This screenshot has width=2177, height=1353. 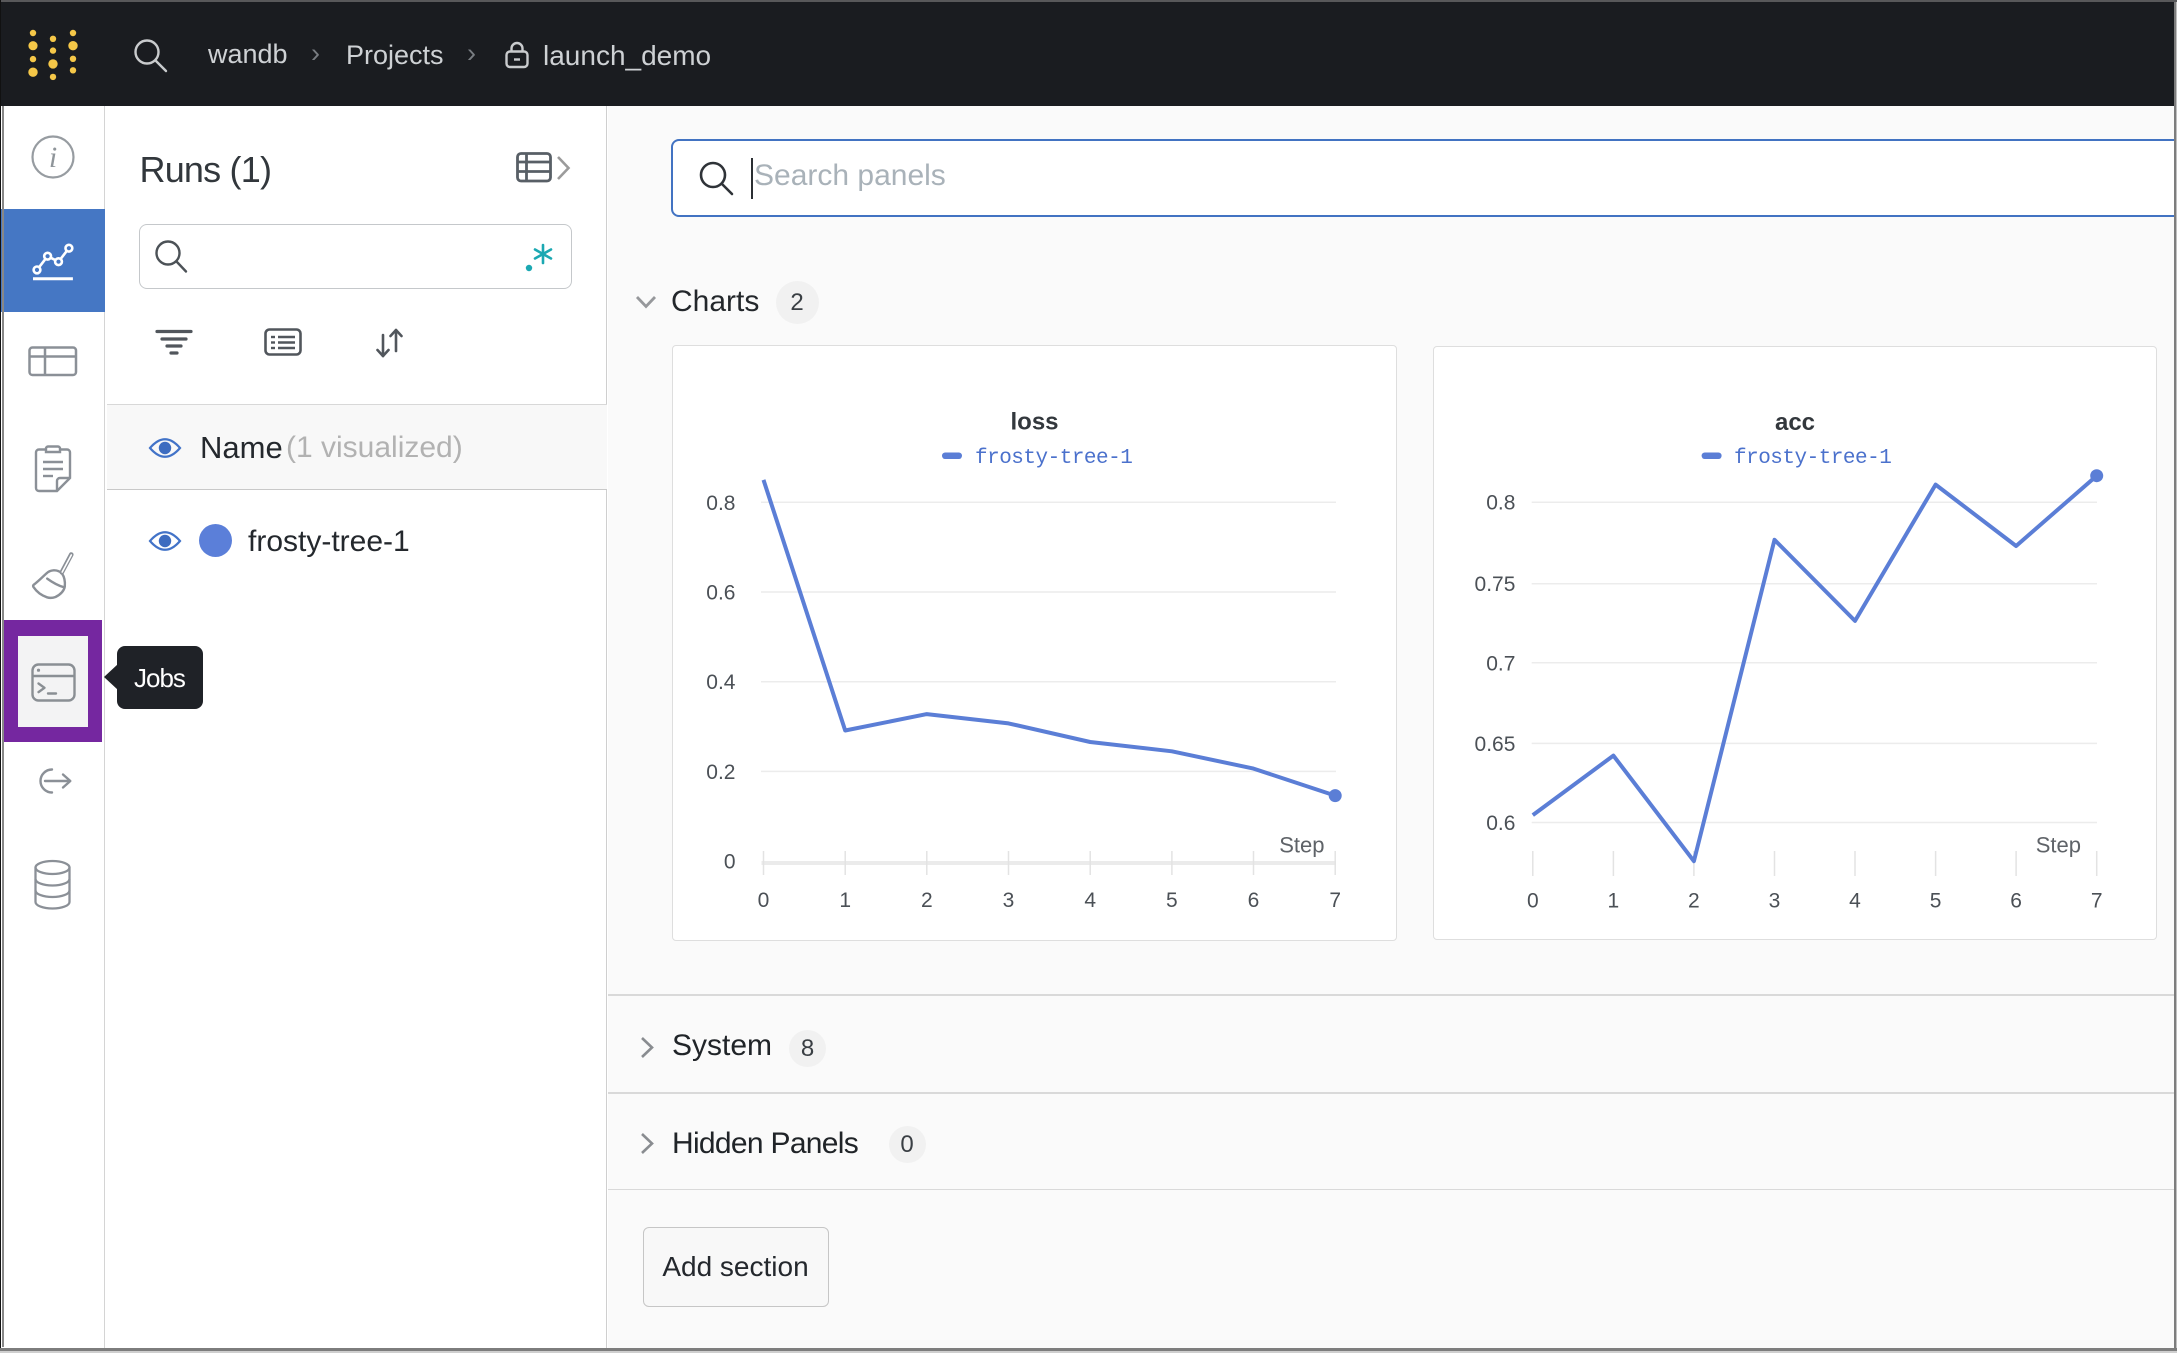 I want to click on svg-text: 0.2, so click(x=720, y=772).